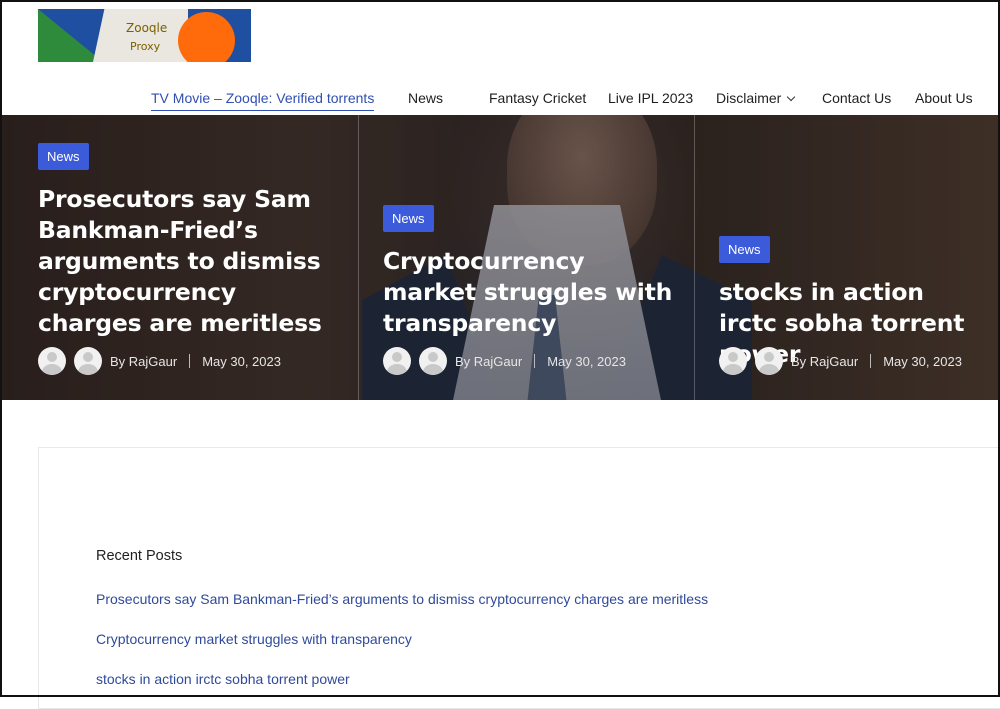 Image resolution: width=1000 pixels, height=709 pixels. Describe the element at coordinates (425, 98) in the screenshot. I see `nav-item-news: News` at that location.